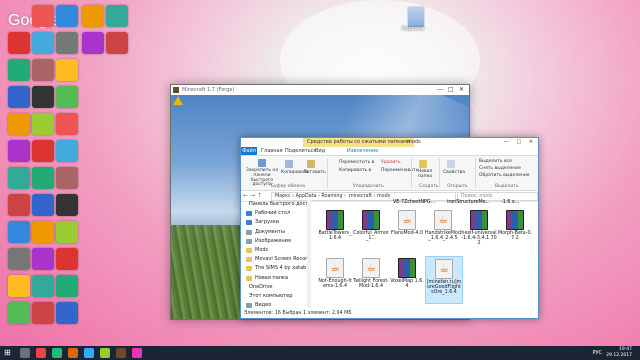  What do you see at coordinates (399, 170) in the screenshot?
I see `rename-button: Переименовать` at bounding box center [399, 170].